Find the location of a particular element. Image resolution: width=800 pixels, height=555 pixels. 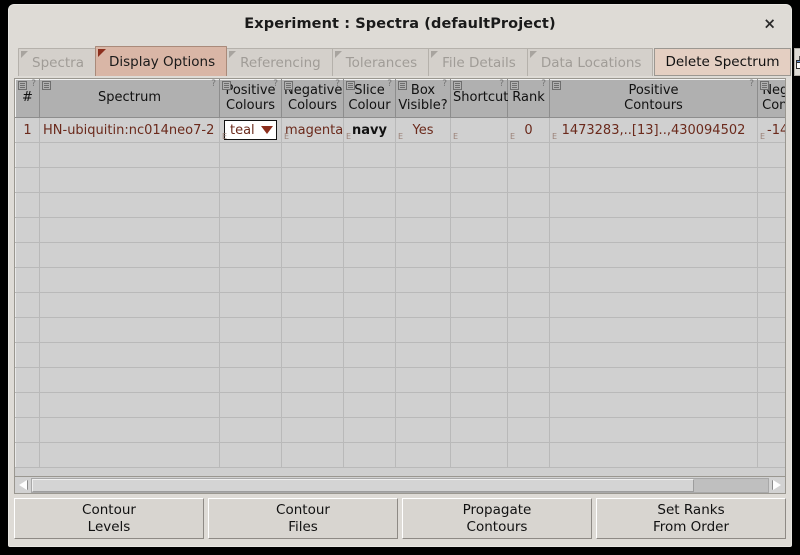

column-header-box-visible: ? Box Visible? is located at coordinates (423, 98).